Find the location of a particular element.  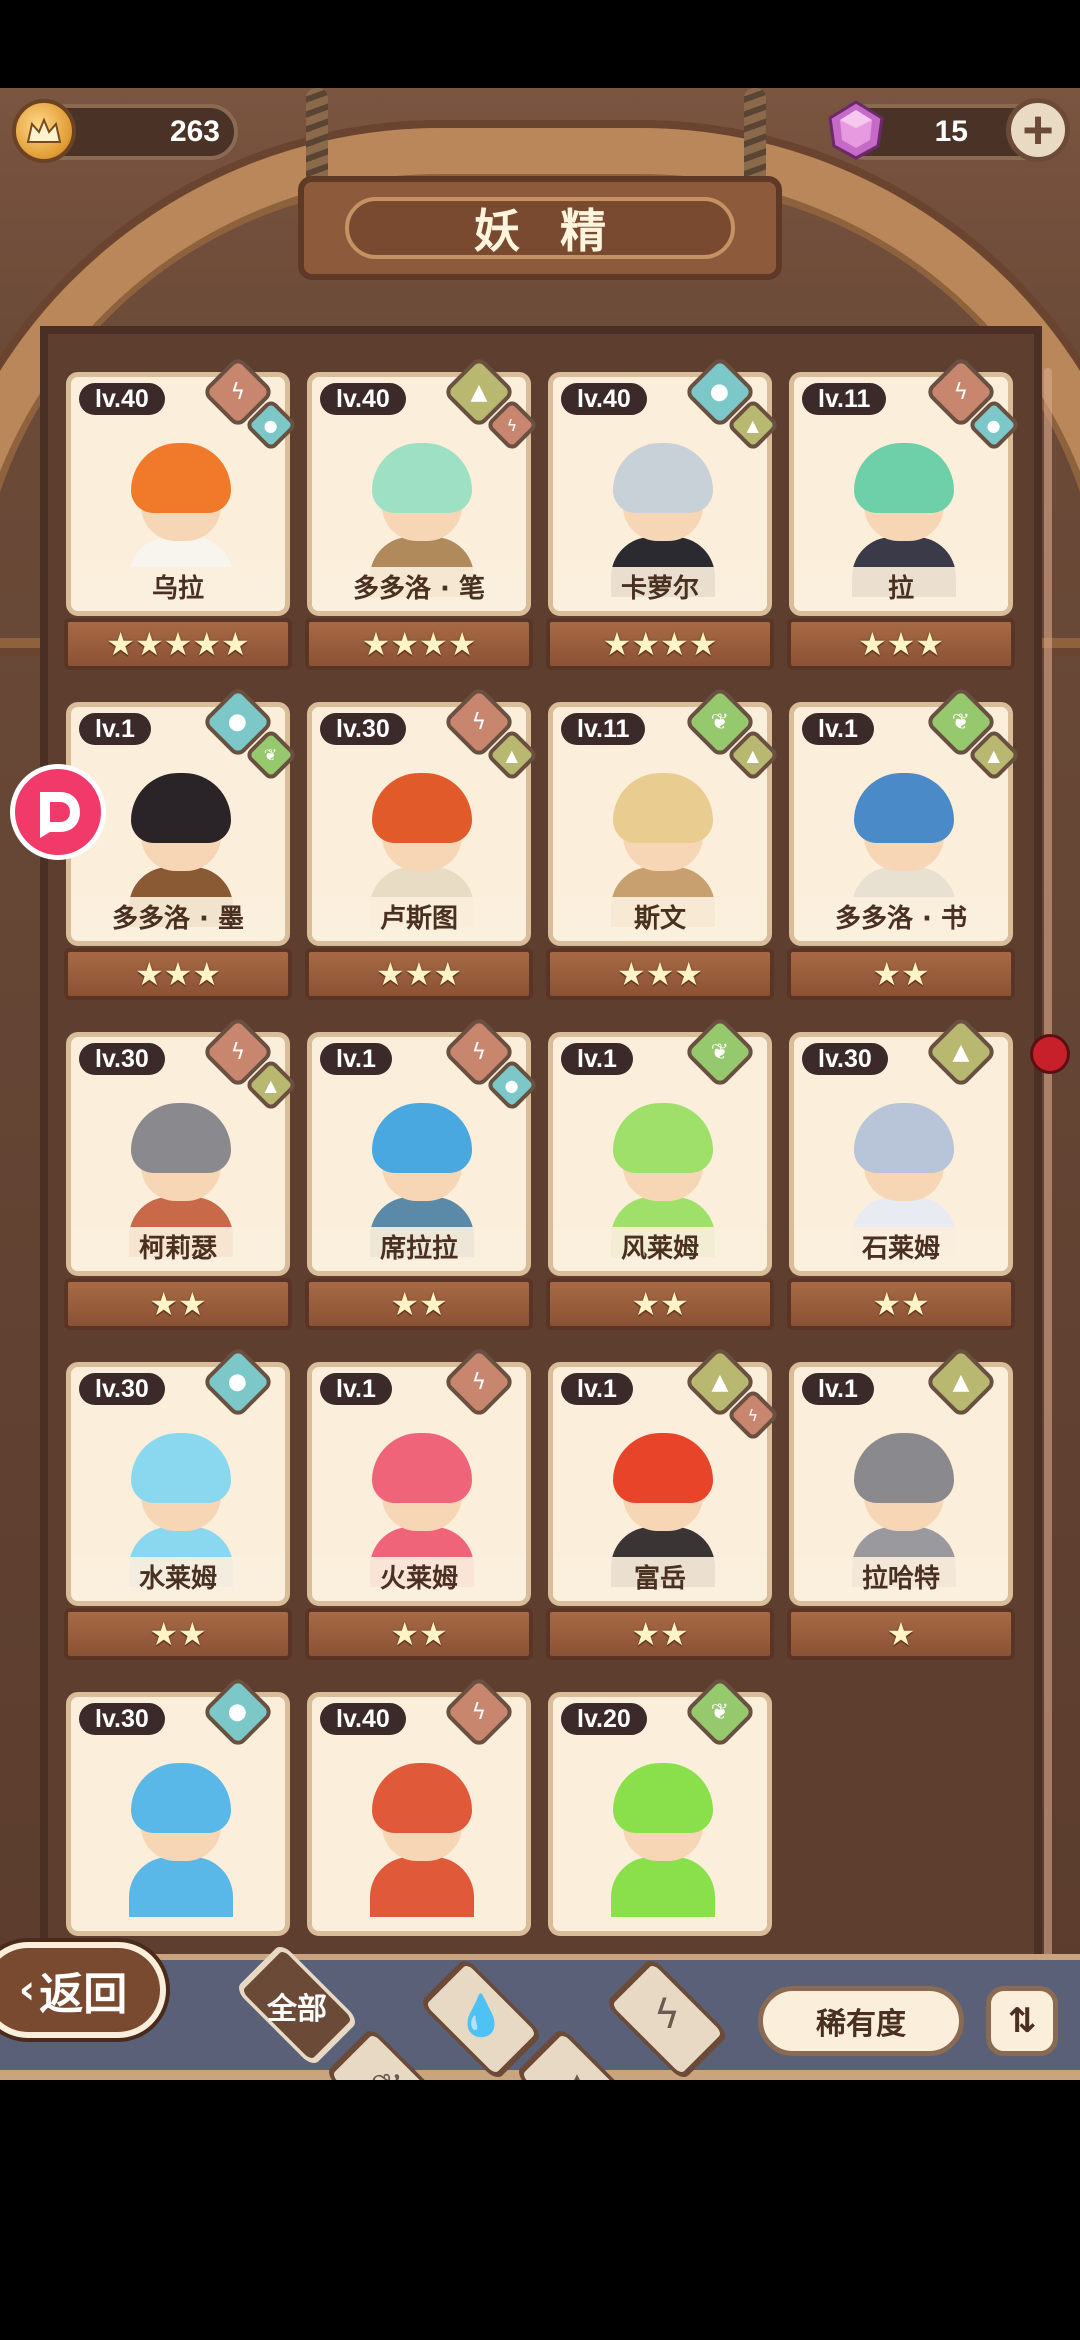

fairy-card: lv.11 拉 ϟ ● ★★★ is located at coordinates (904, 512).